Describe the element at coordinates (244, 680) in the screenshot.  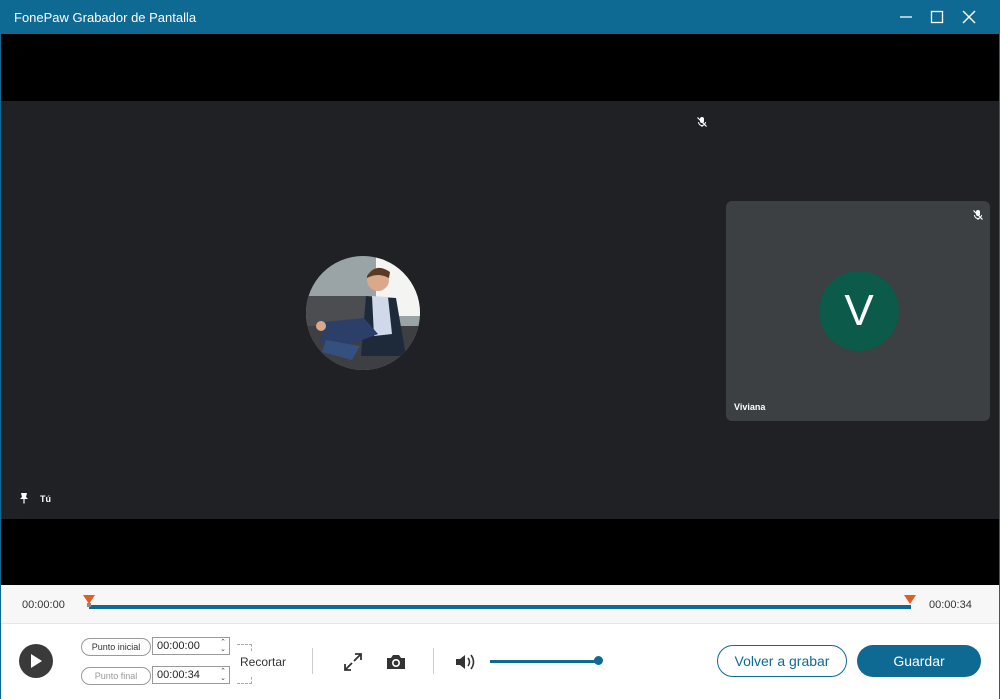
I see `trim-bracket-bottom` at that location.